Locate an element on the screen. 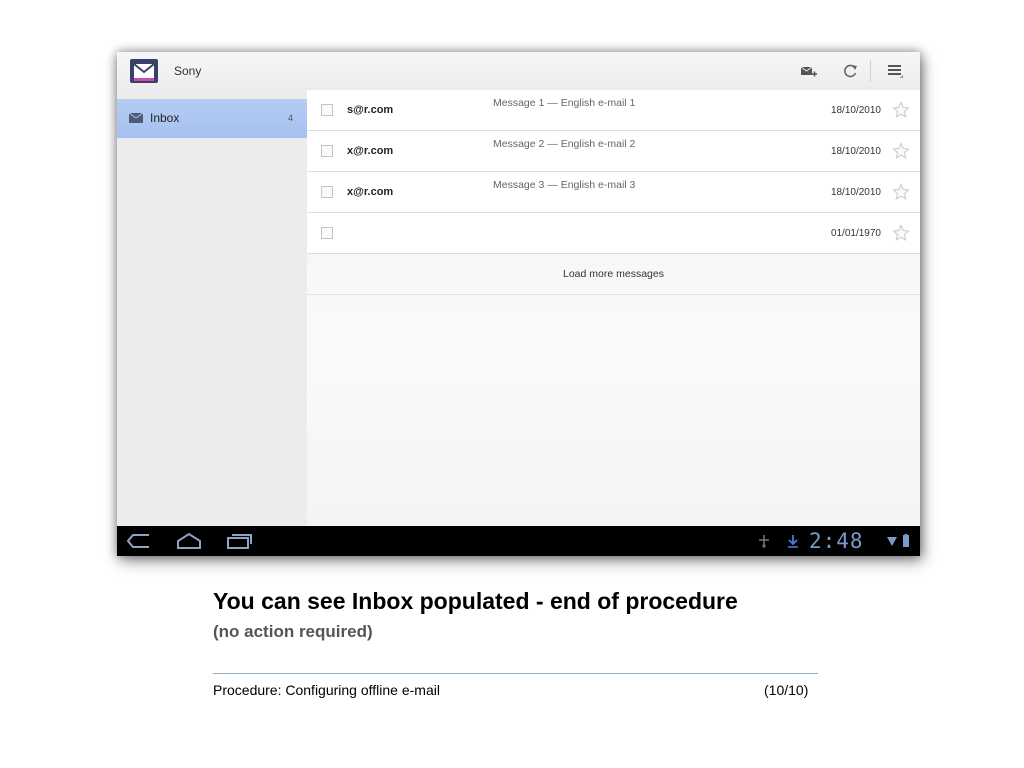 Image resolution: width=1024 pixels, height=768 pixels. caption-subtitle: (no action required) is located at coordinates (293, 631).